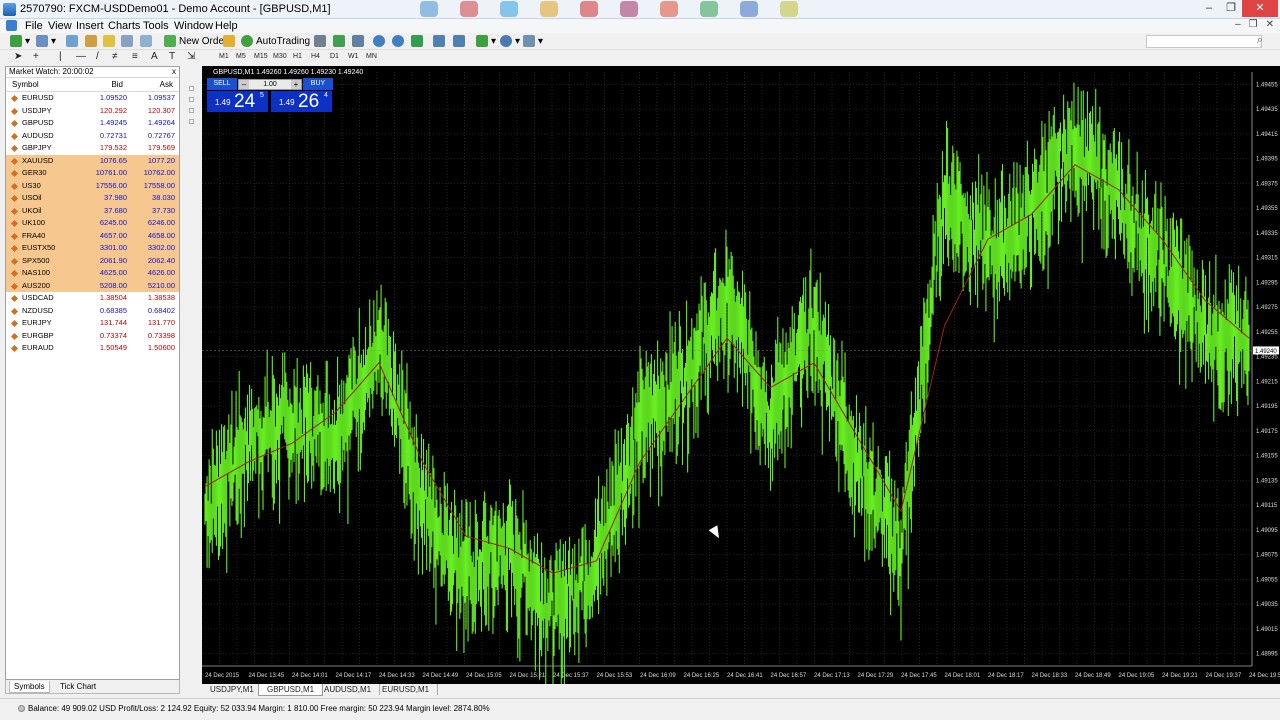 The image size is (1280, 720). I want to click on indicators-button: ▾, so click(486, 41).